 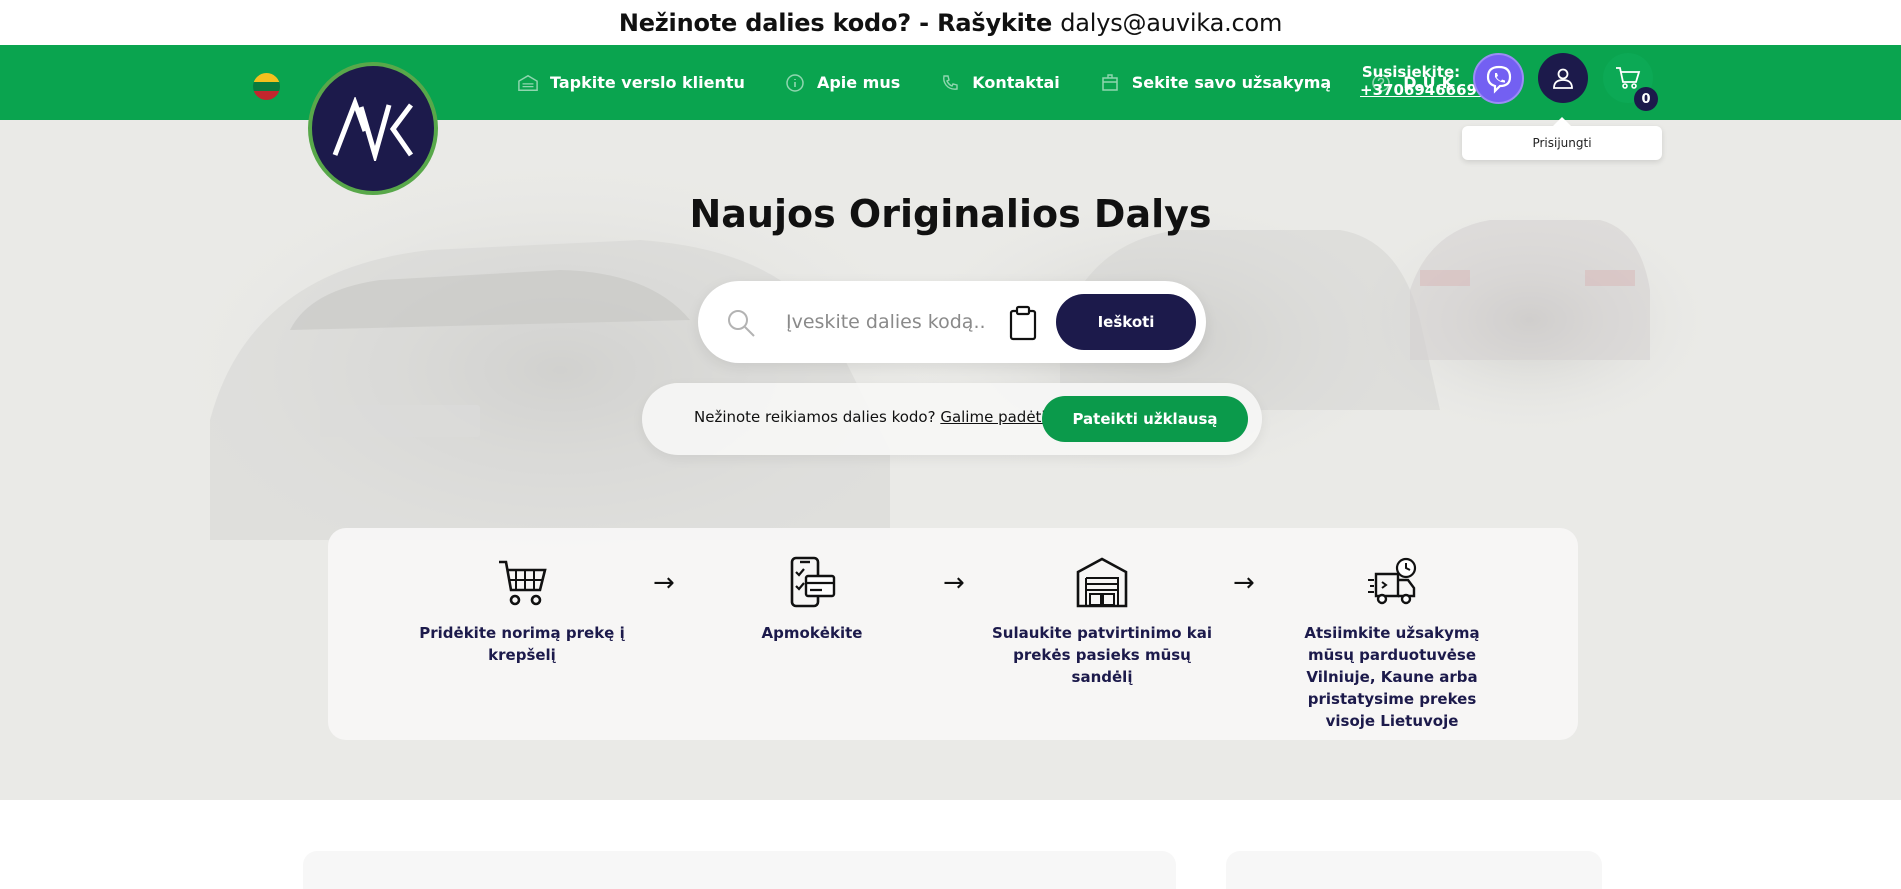 What do you see at coordinates (266, 86) in the screenshot?
I see `lithuania-flag-icon` at bounding box center [266, 86].